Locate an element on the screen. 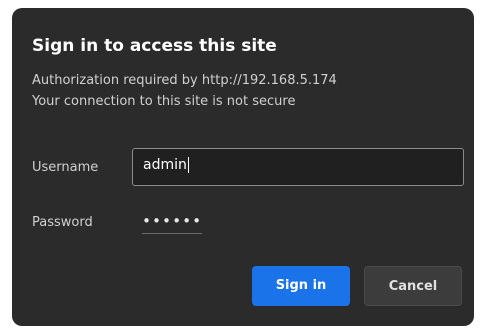 This screenshot has width=486, height=331. text-caret is located at coordinates (188, 165).